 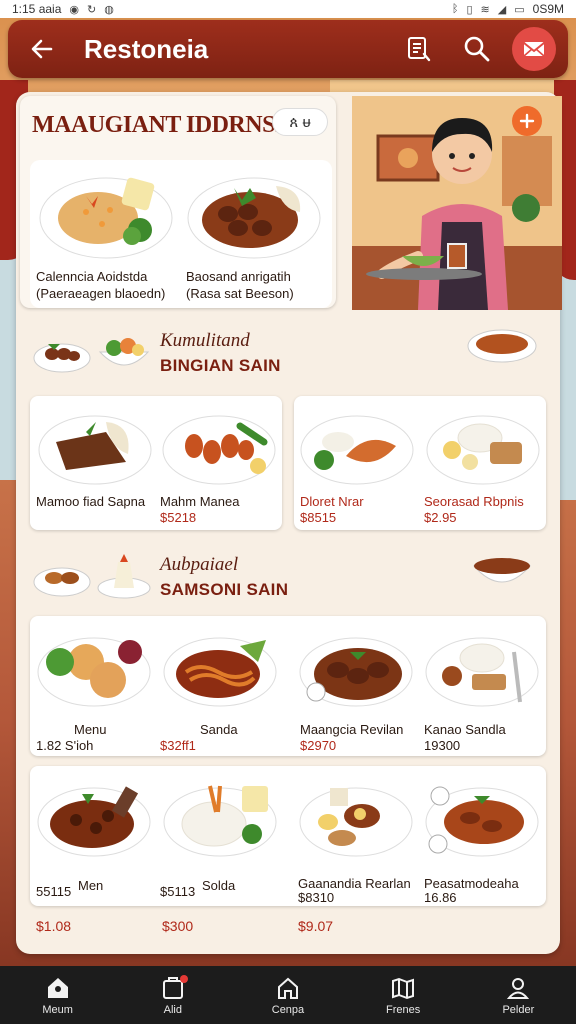 What do you see at coordinates (92, 9) in the screenshot?
I see `sync-icon: ↻` at bounding box center [92, 9].